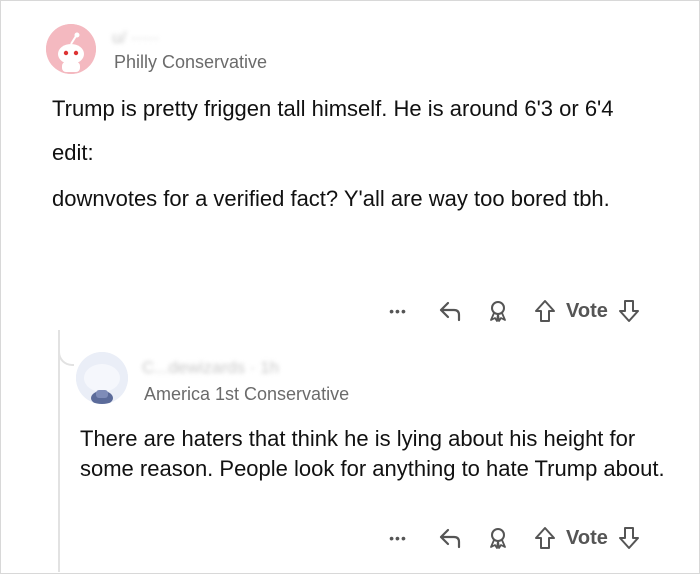 The width and height of the screenshot is (700, 574). I want to click on thread-line, so click(59, 451).